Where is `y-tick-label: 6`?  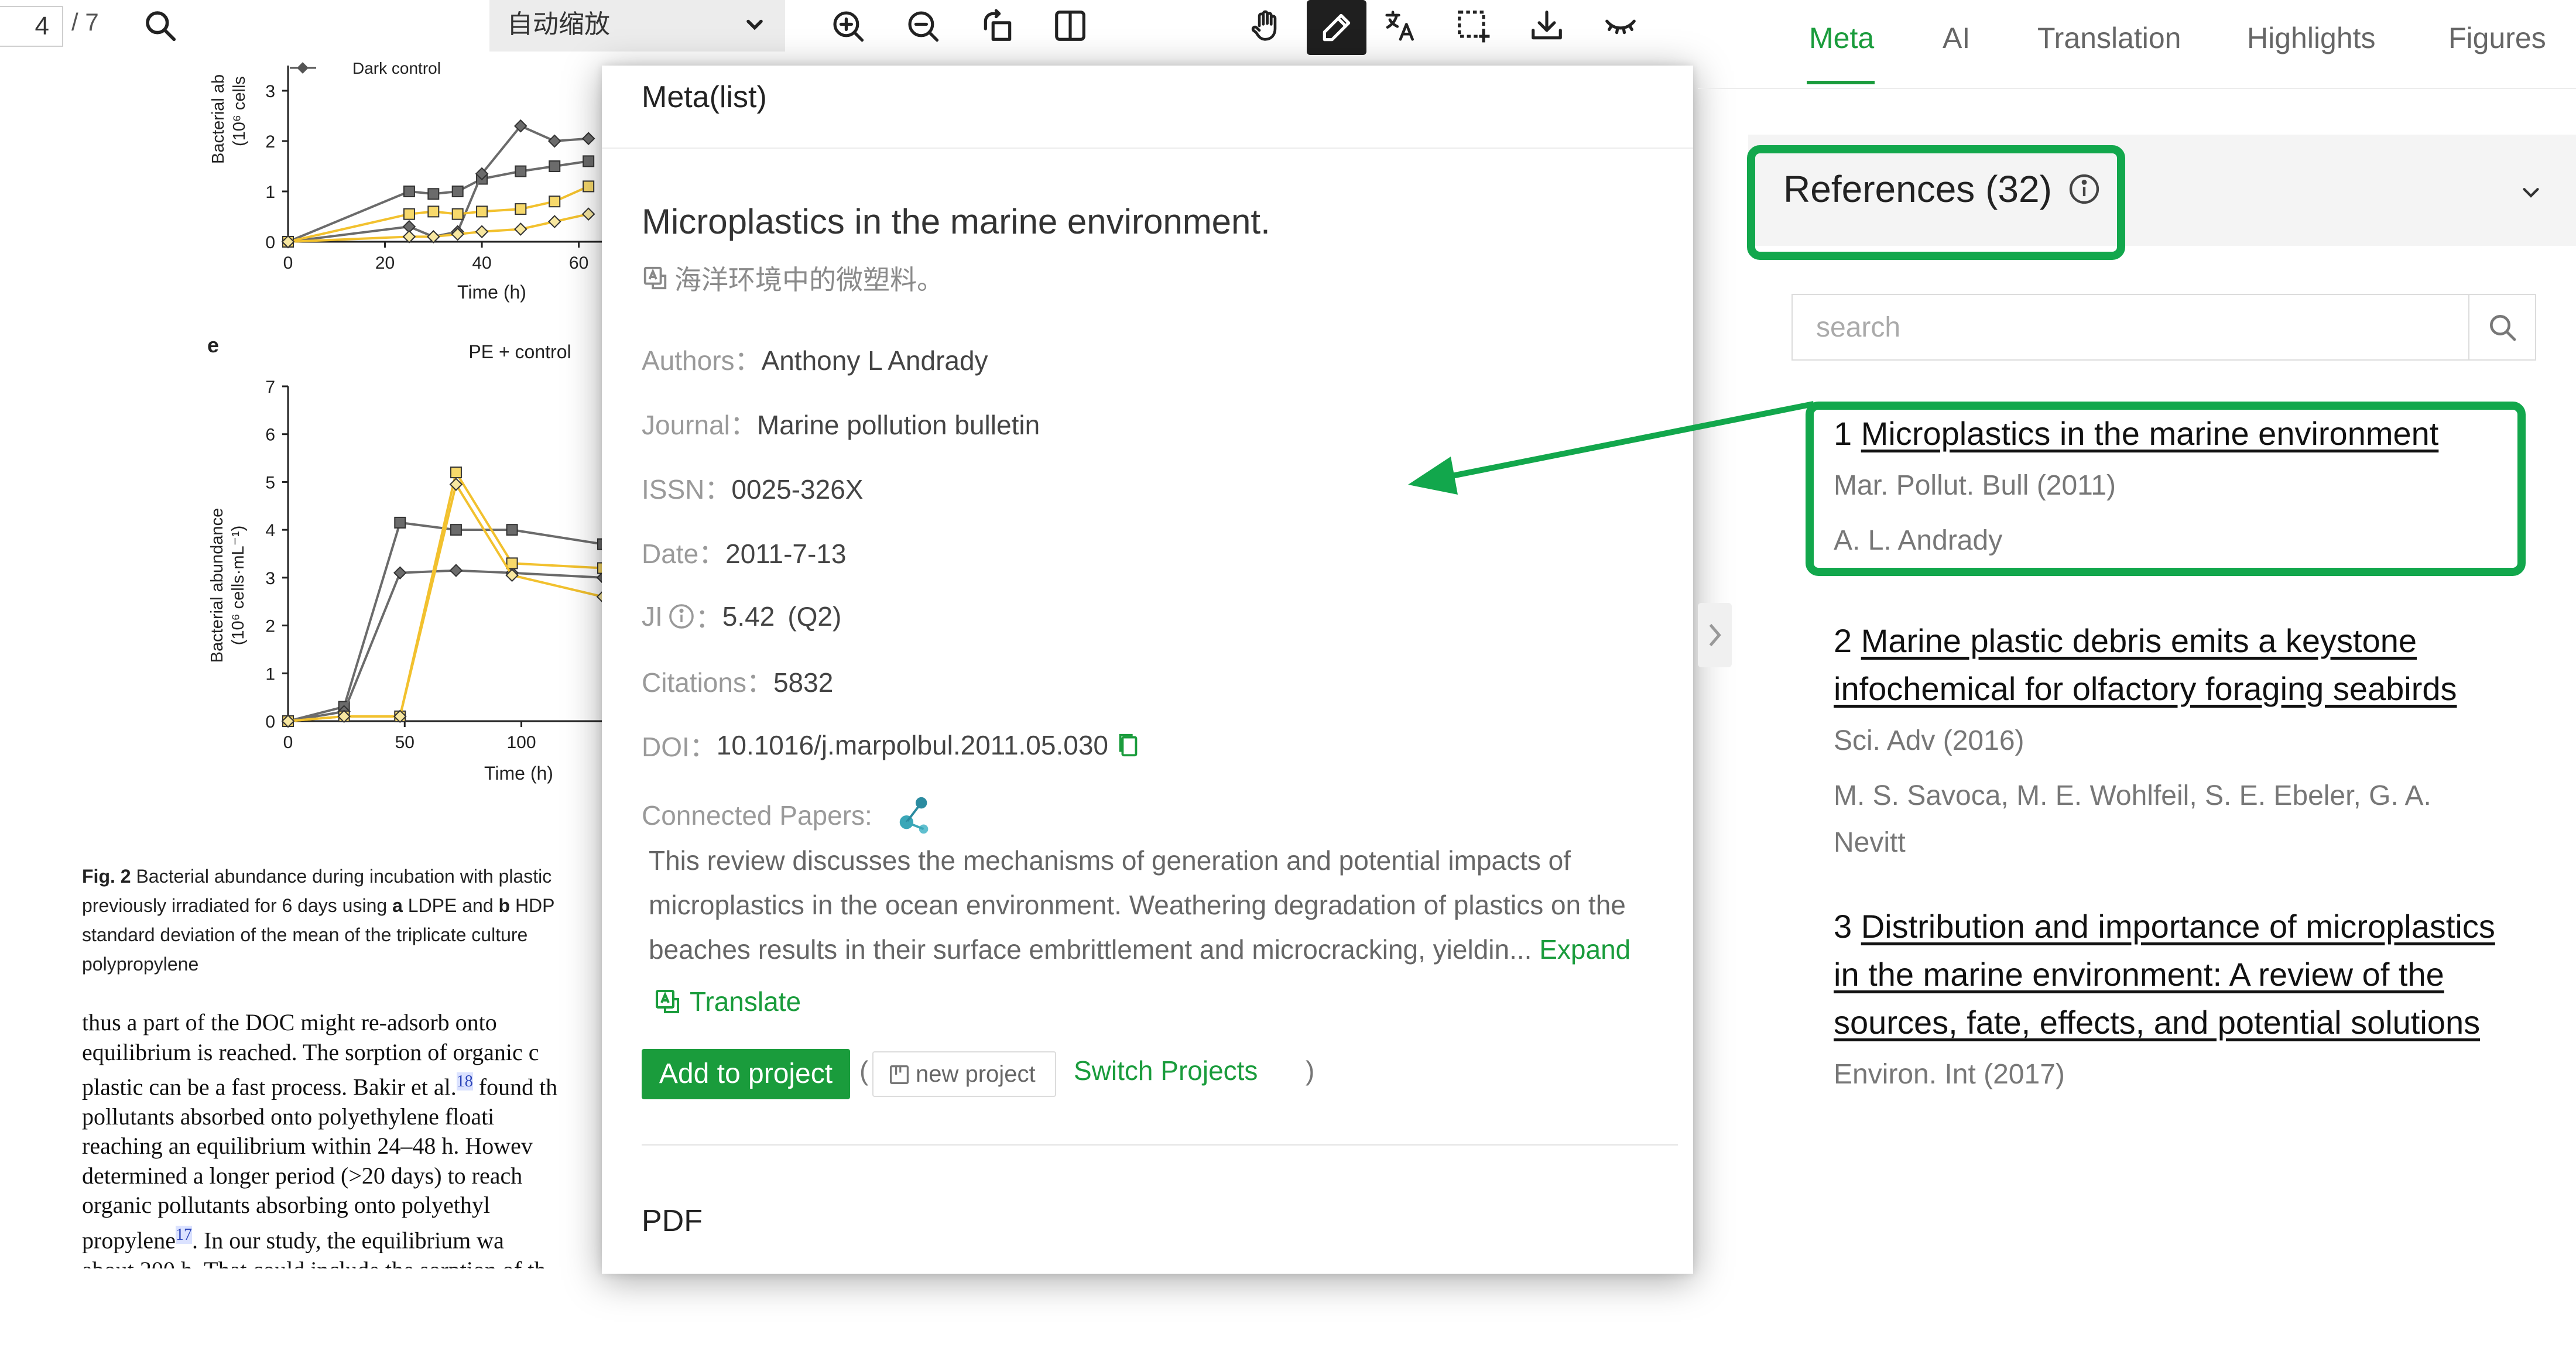 y-tick-label: 6 is located at coordinates (270, 435).